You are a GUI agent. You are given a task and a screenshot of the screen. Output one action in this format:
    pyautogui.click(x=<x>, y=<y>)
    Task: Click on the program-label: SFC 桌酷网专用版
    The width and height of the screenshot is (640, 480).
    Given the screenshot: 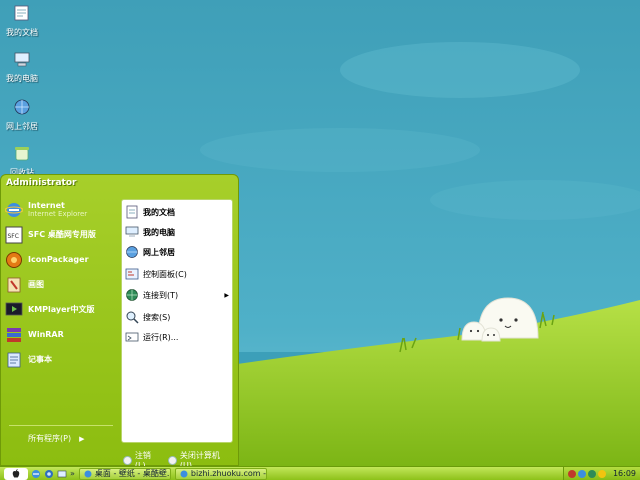 What is the action you would take?
    pyautogui.click(x=62, y=234)
    